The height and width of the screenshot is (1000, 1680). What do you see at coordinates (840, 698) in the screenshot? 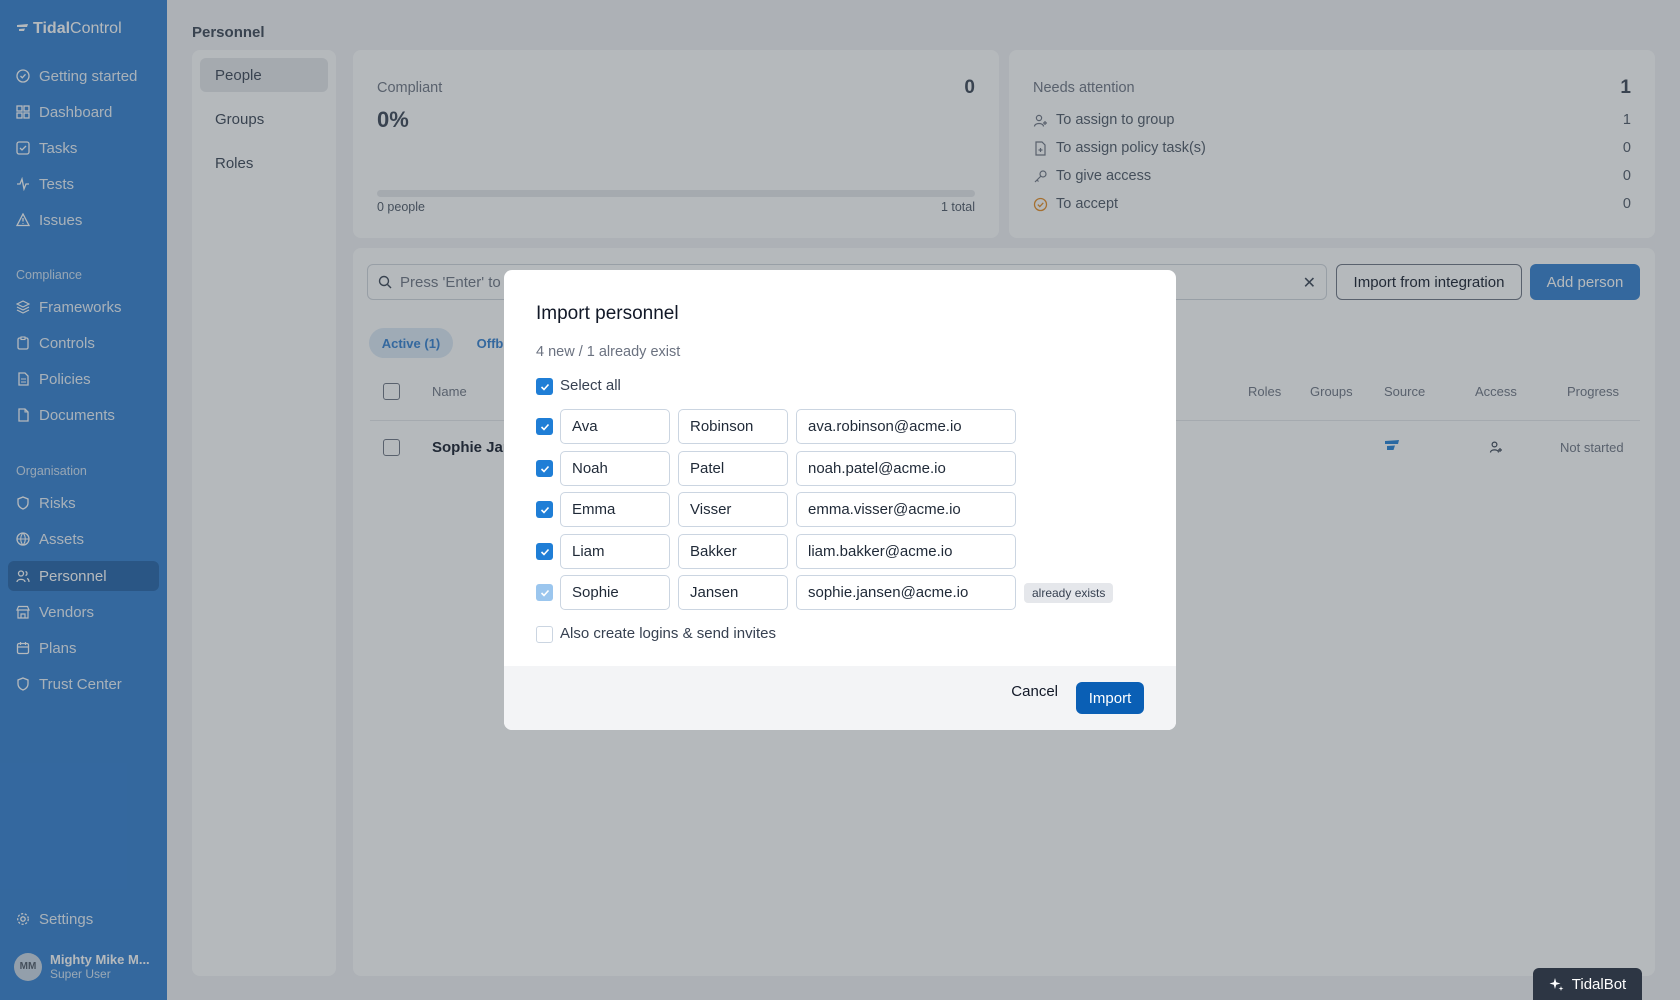
I see `dialog-footer: Cancel Import` at bounding box center [840, 698].